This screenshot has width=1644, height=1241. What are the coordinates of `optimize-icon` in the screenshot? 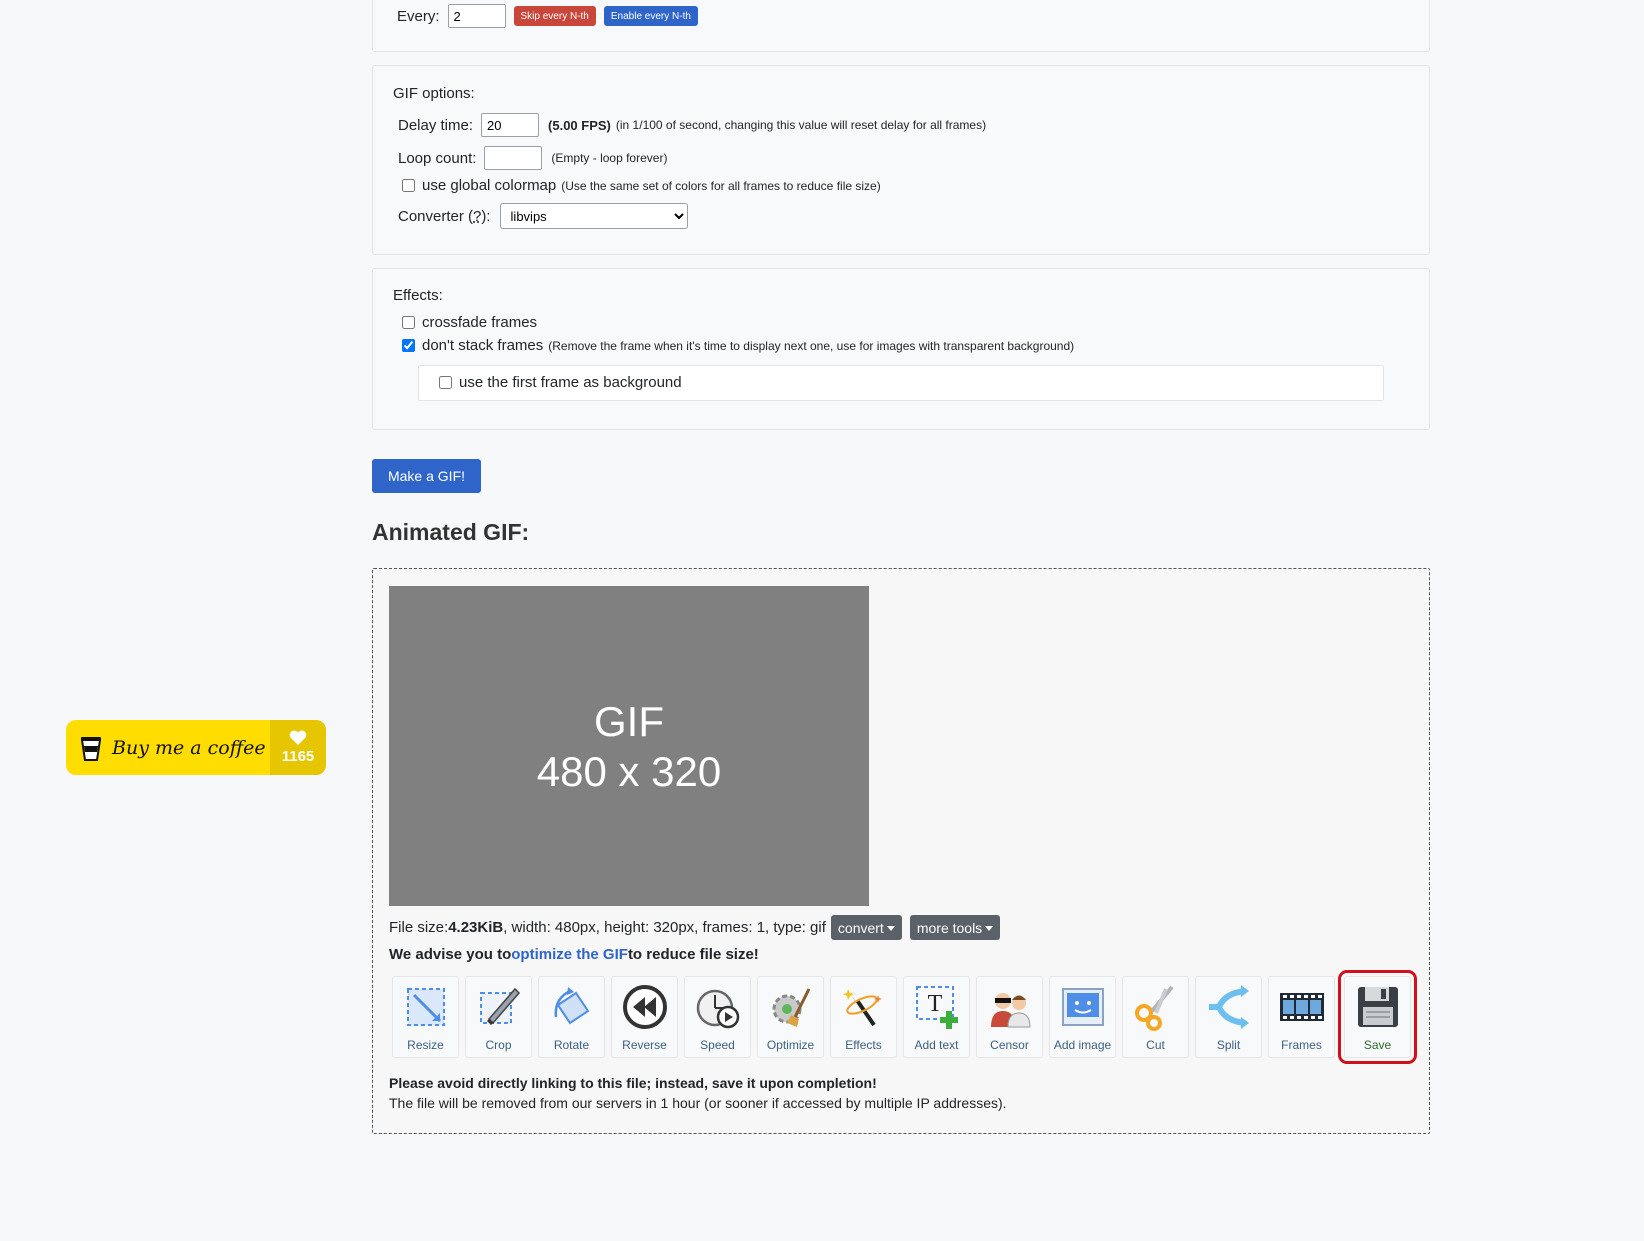 It's located at (791, 1007).